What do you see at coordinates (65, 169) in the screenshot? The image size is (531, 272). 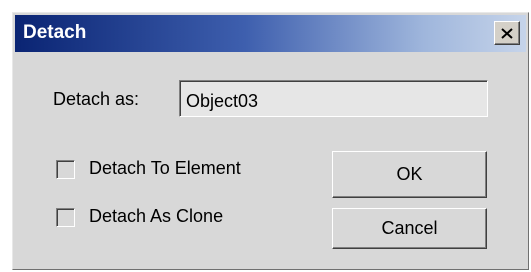 I see `detach-to-element-checkbox` at bounding box center [65, 169].